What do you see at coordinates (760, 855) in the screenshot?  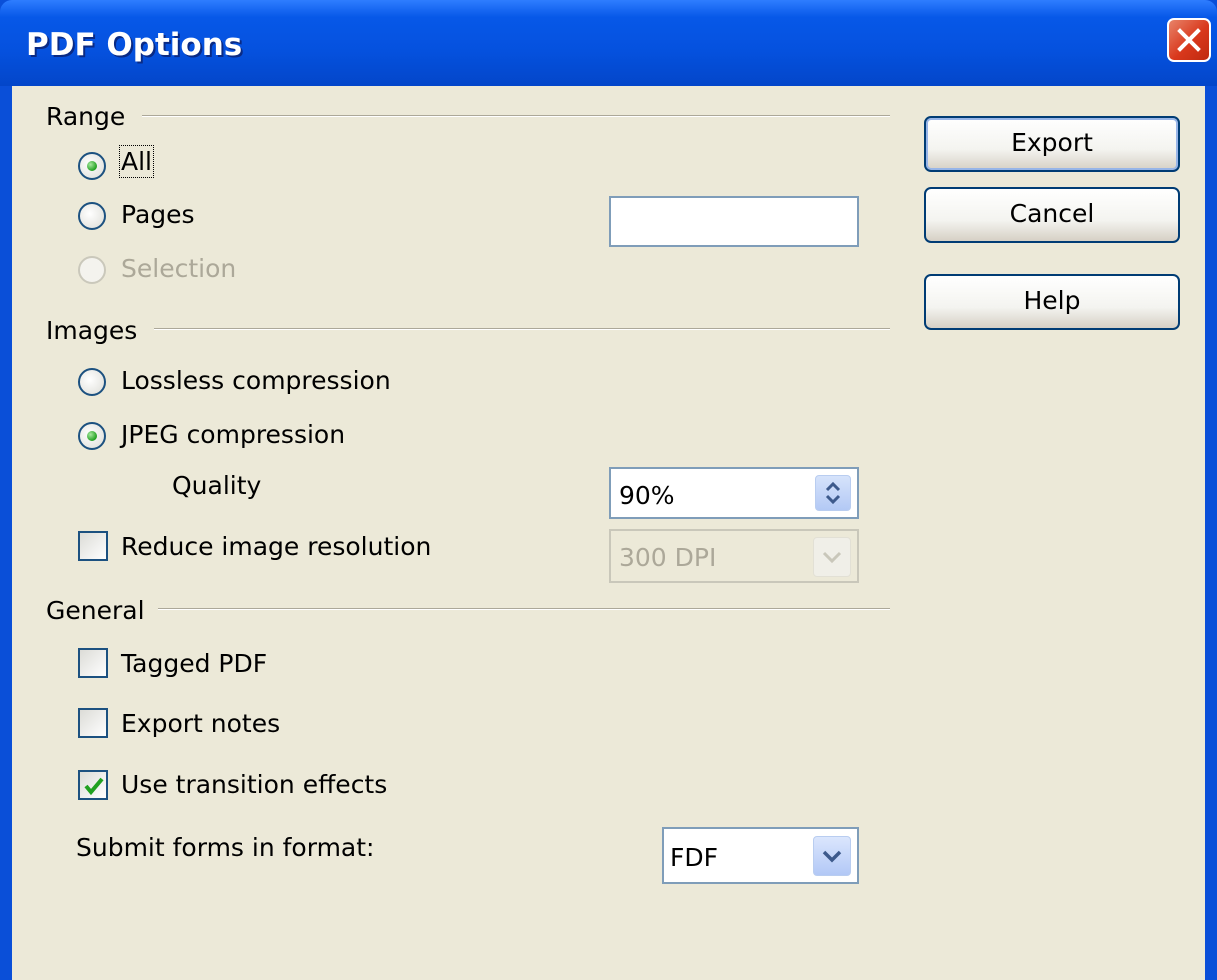 I see `submit-format-dropdown: FDF` at bounding box center [760, 855].